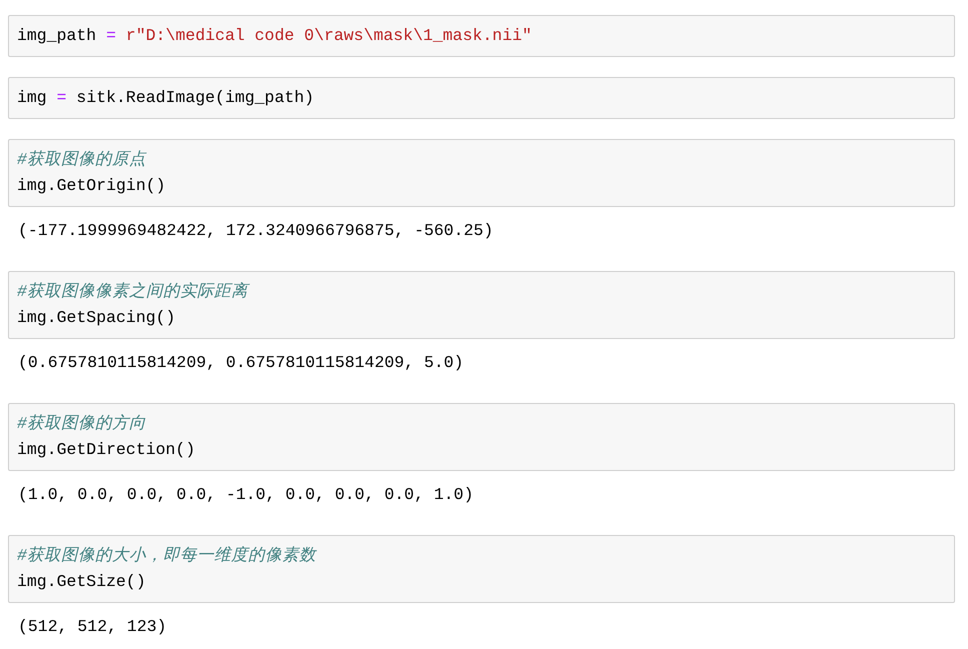  What do you see at coordinates (481, 98) in the screenshot?
I see `code-cell: img = sitk.ReadImage(img_path)` at bounding box center [481, 98].